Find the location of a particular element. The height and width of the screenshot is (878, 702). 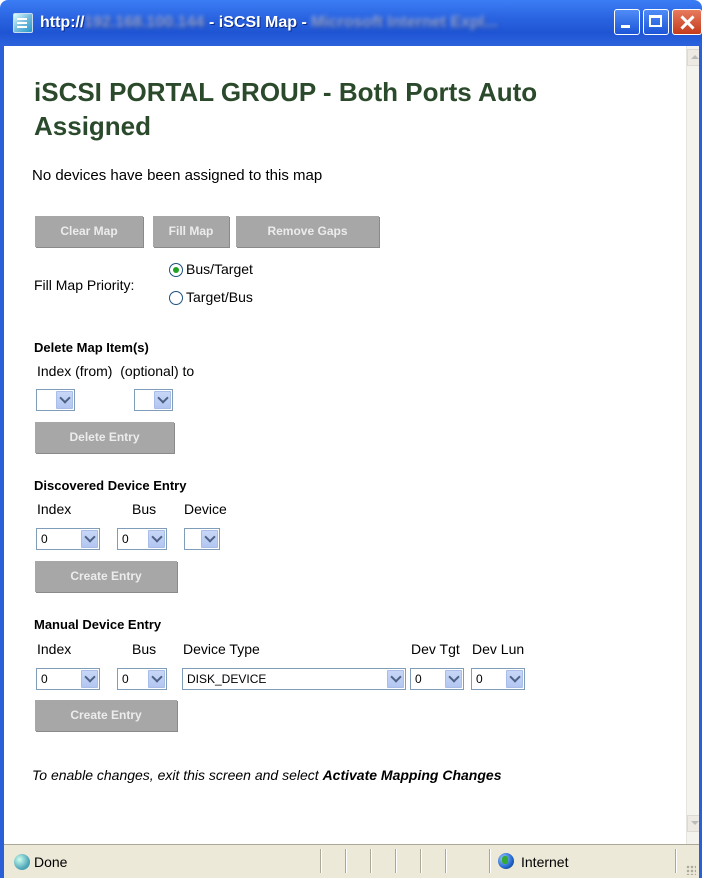

delete-from-select is located at coordinates (55, 400).